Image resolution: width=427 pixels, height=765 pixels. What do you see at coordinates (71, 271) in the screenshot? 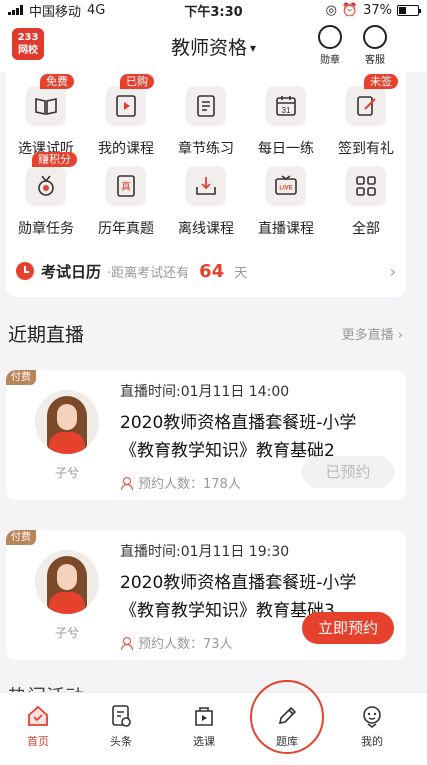
I see `exam-calendar-title: 考试日历` at bounding box center [71, 271].